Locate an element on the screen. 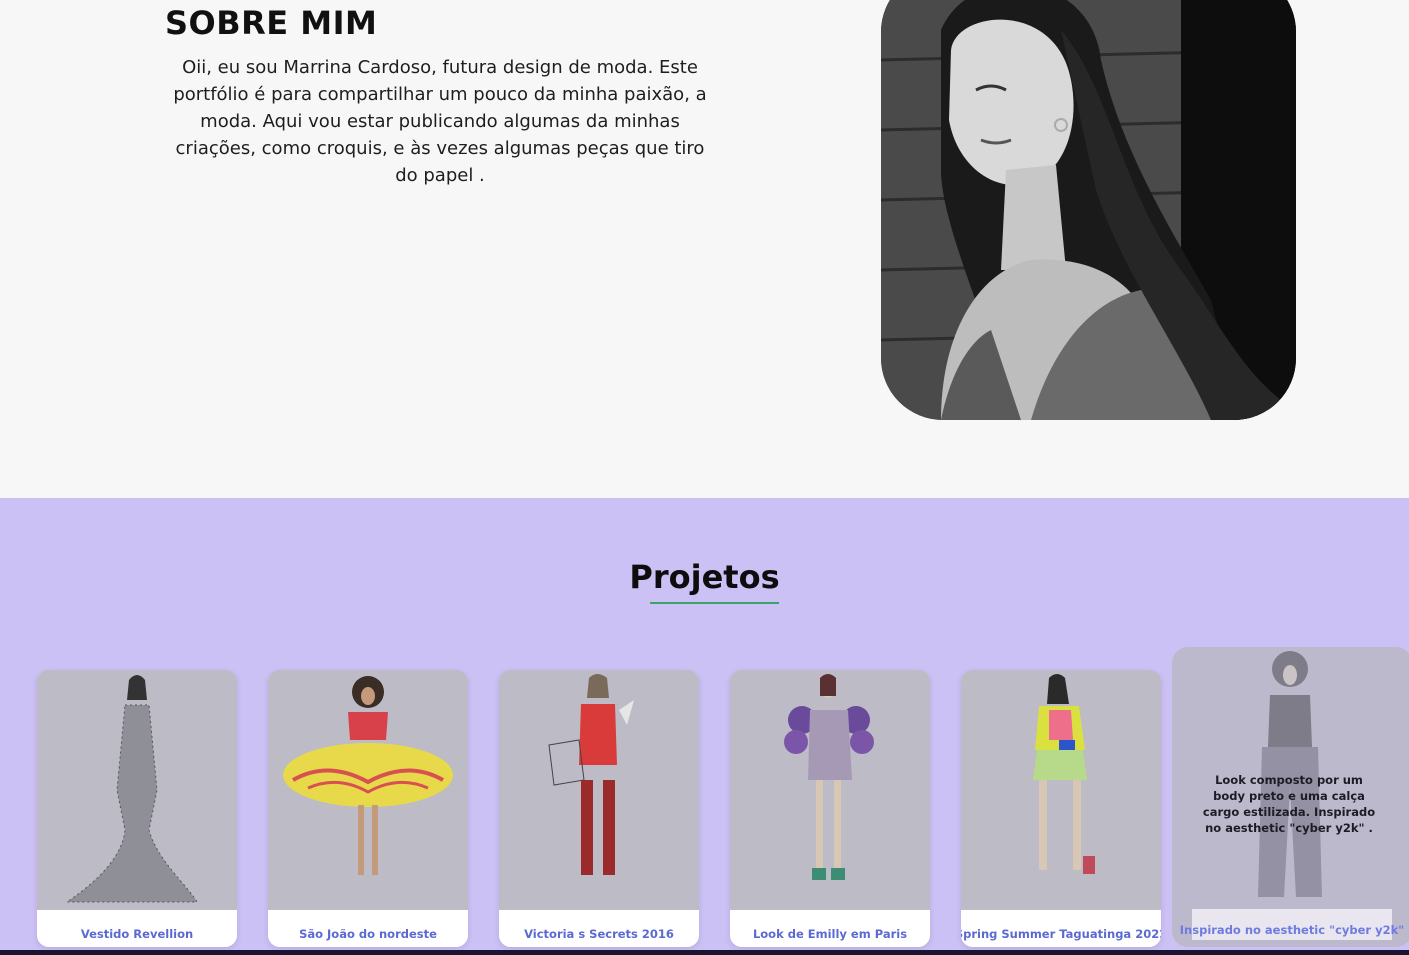  project-card-label: Victoria s Secrets 2016 is located at coordinates (599, 928).